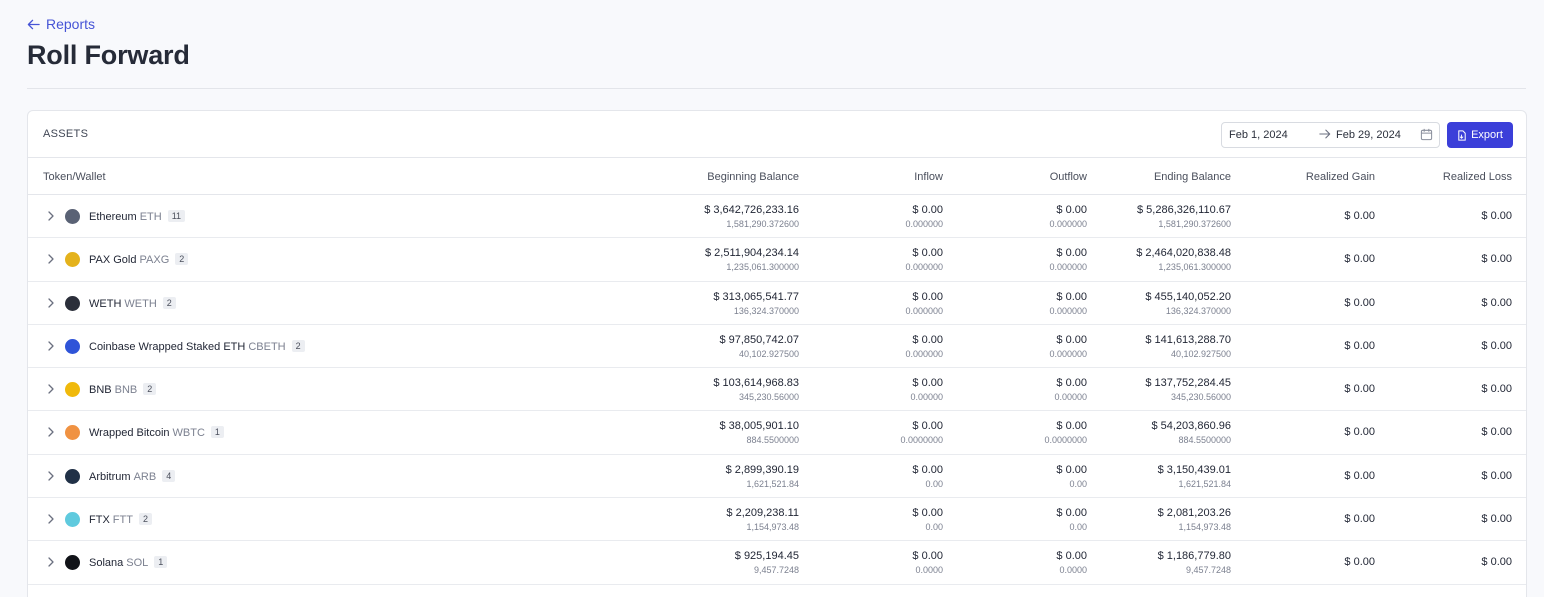 This screenshot has width=1544, height=597. Describe the element at coordinates (176, 216) in the screenshot. I see `wallet-count-badge: 11` at that location.